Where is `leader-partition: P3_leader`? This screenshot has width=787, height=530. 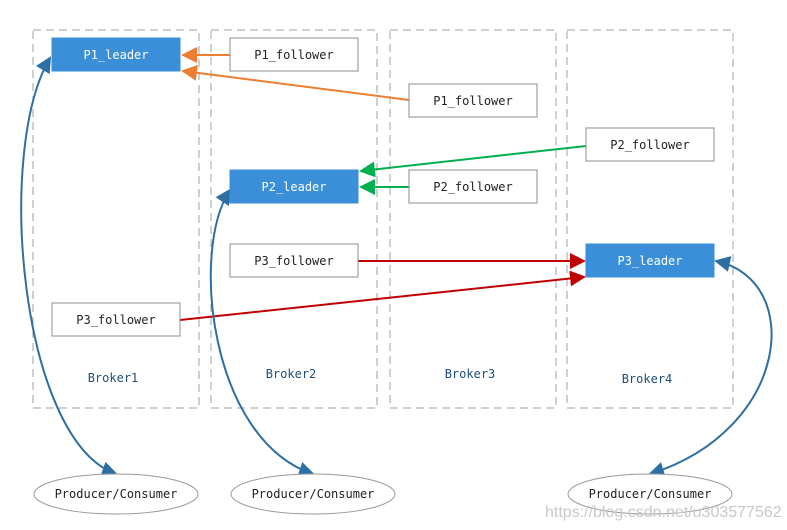 leader-partition: P3_leader is located at coordinates (650, 260).